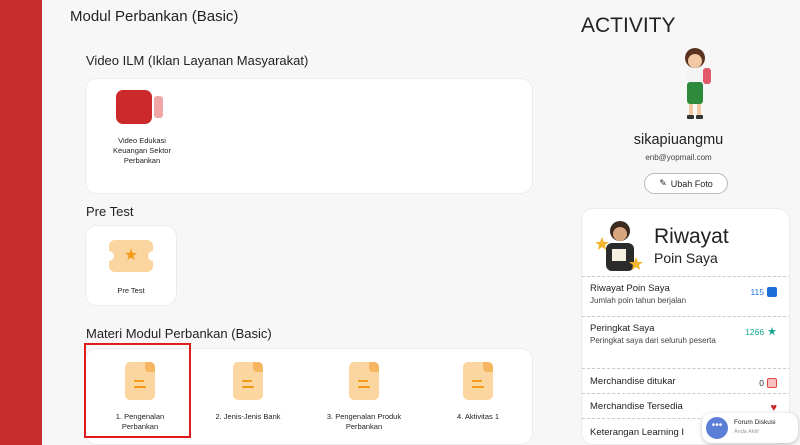 Image resolution: width=800 pixels, height=445 pixels. What do you see at coordinates (478, 416) in the screenshot?
I see `materi-item-label: 4. Aktivitas 1` at bounding box center [478, 416].